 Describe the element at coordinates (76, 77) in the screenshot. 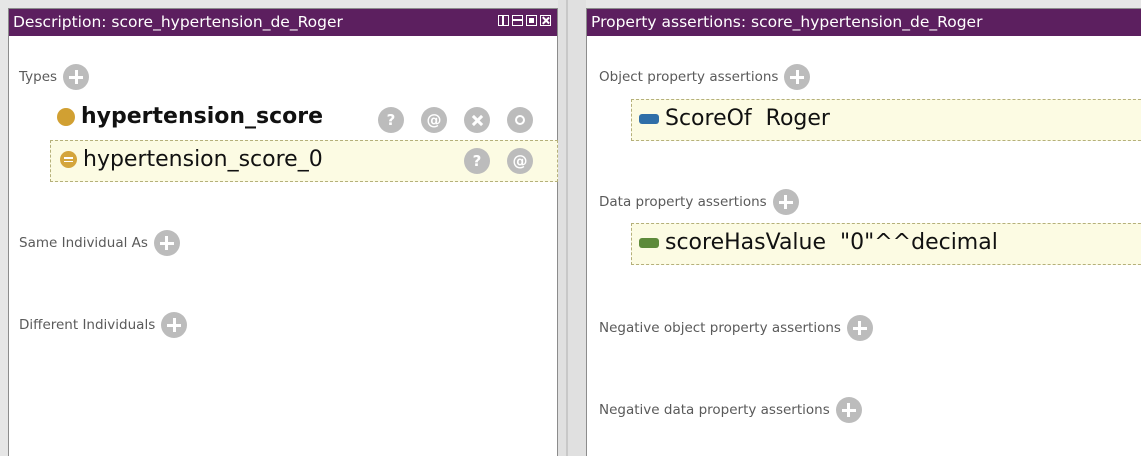

I see `add-type-button` at that location.